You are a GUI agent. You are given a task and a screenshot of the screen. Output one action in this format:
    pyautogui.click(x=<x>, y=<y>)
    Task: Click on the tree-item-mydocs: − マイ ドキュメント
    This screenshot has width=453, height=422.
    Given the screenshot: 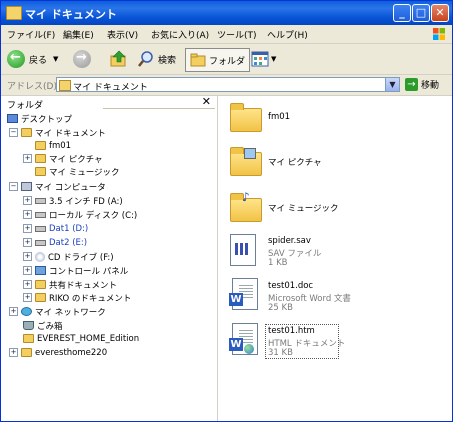 What is the action you would take?
    pyautogui.click(x=57, y=132)
    